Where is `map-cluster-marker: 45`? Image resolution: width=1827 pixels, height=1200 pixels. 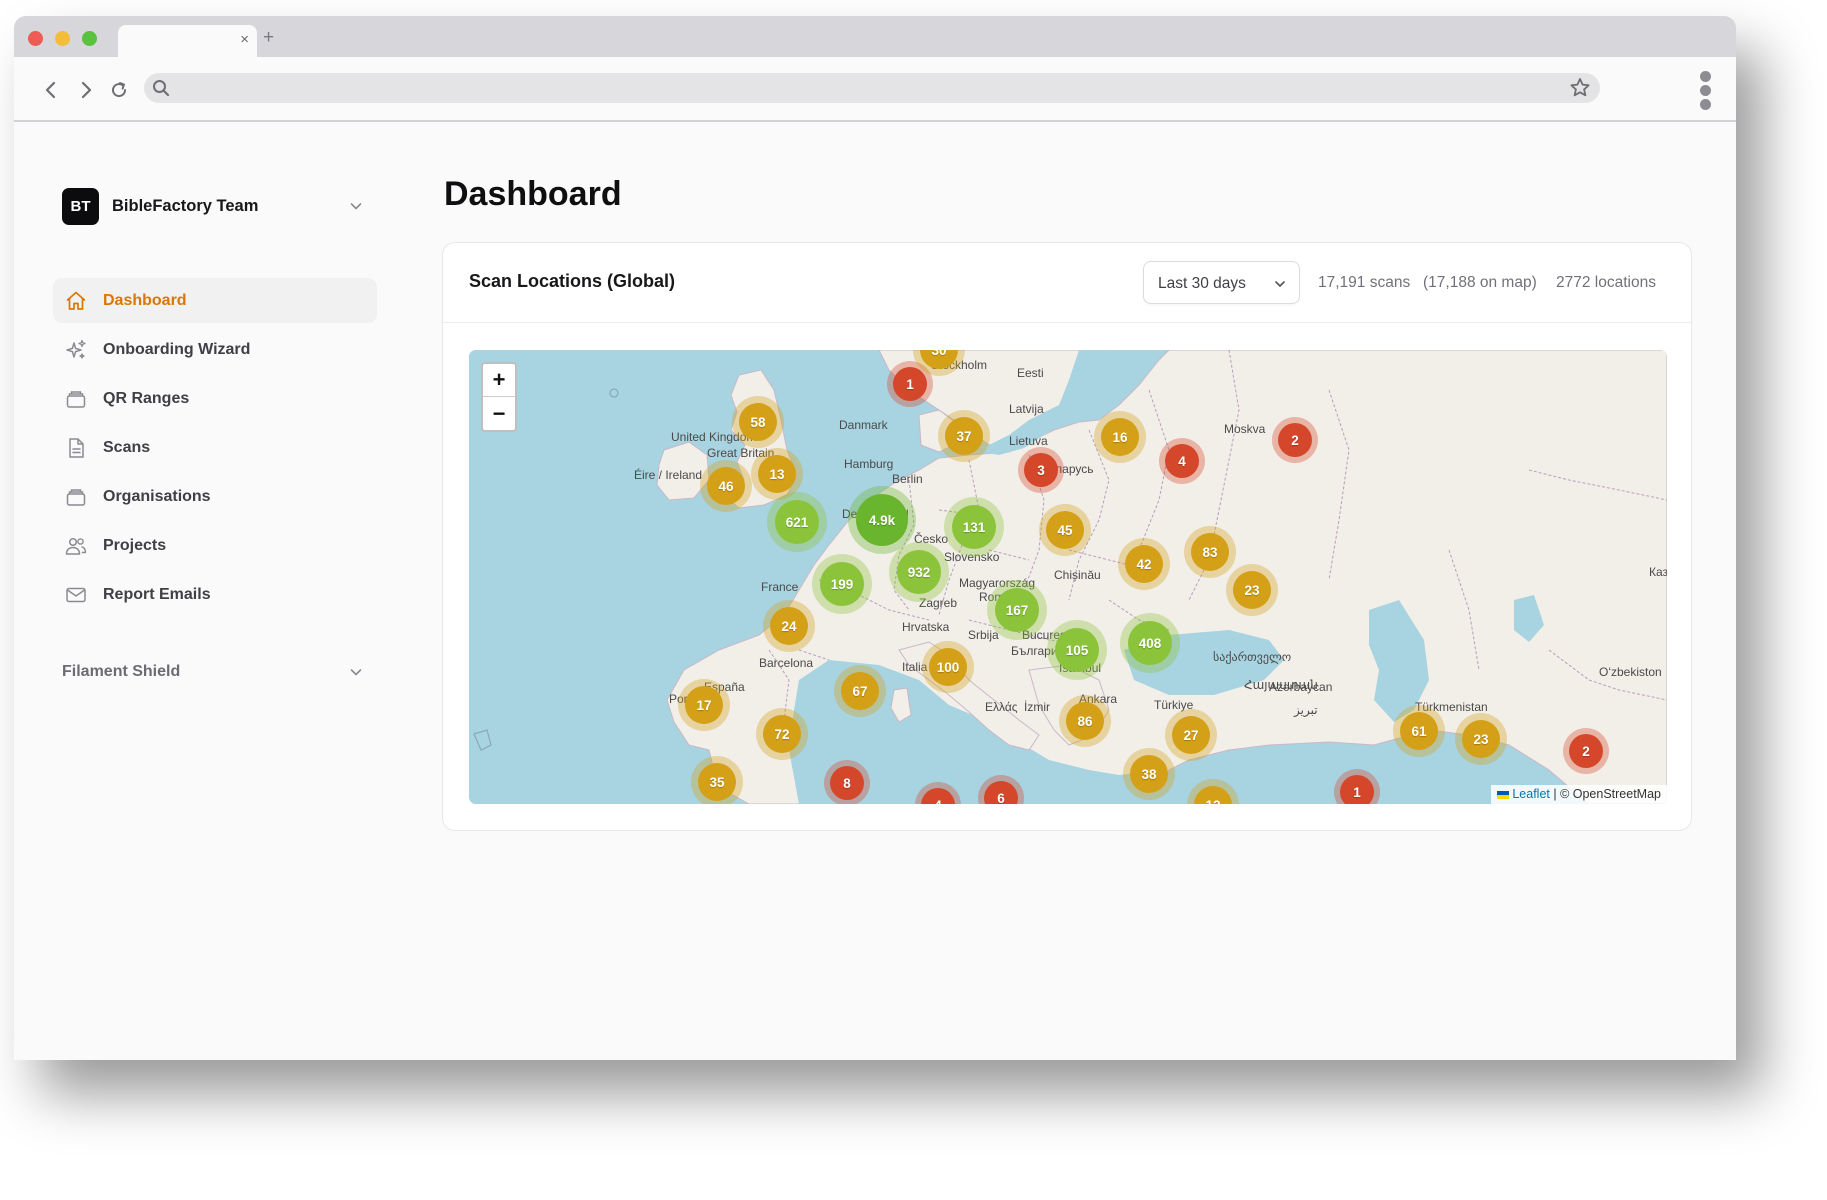 map-cluster-marker: 45 is located at coordinates (1065, 530).